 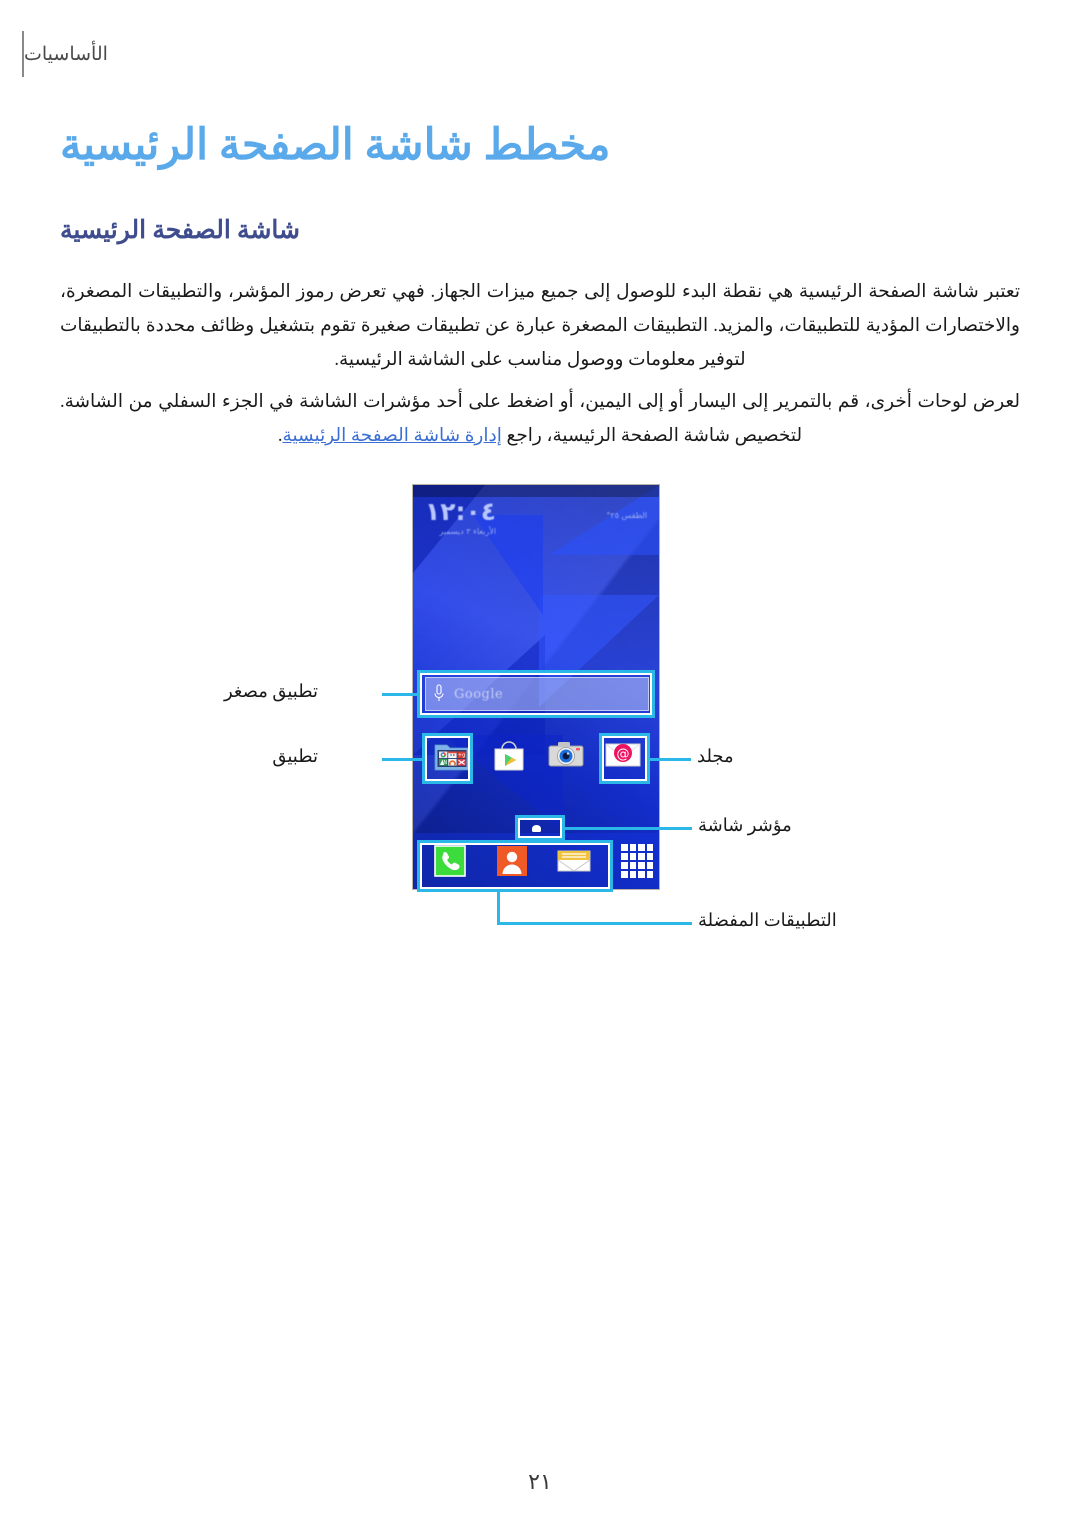 What do you see at coordinates (468, 531) in the screenshot?
I see `clock-date: الأربعاء ٣ ديسمبر` at bounding box center [468, 531].